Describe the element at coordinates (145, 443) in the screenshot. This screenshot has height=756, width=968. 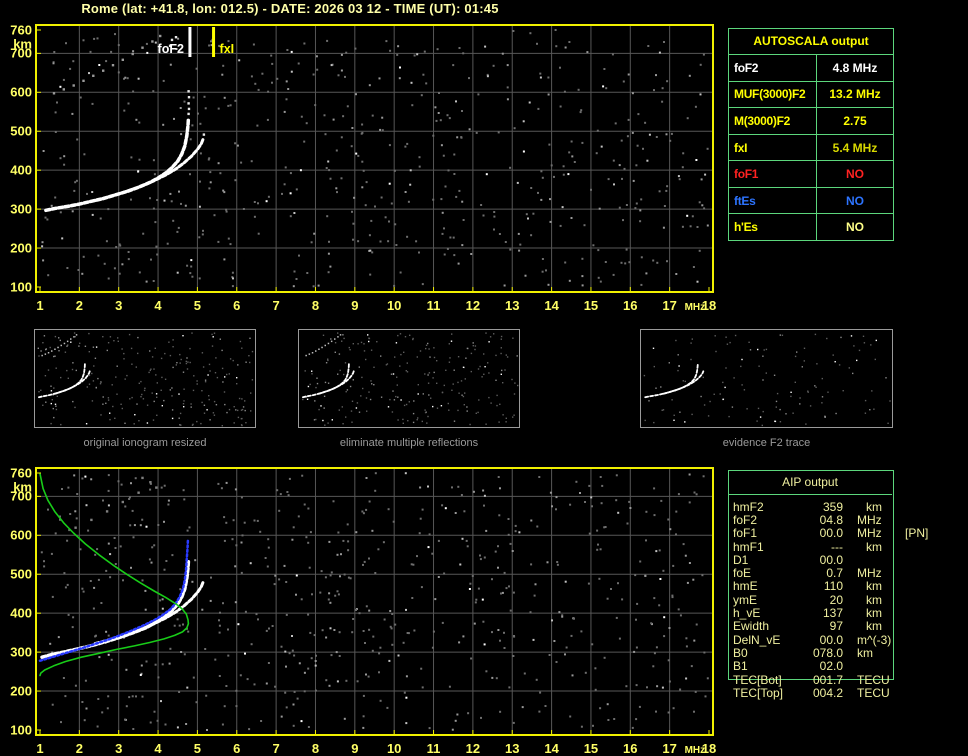
I see `thumbnail-caption: original ionogram resized` at that location.